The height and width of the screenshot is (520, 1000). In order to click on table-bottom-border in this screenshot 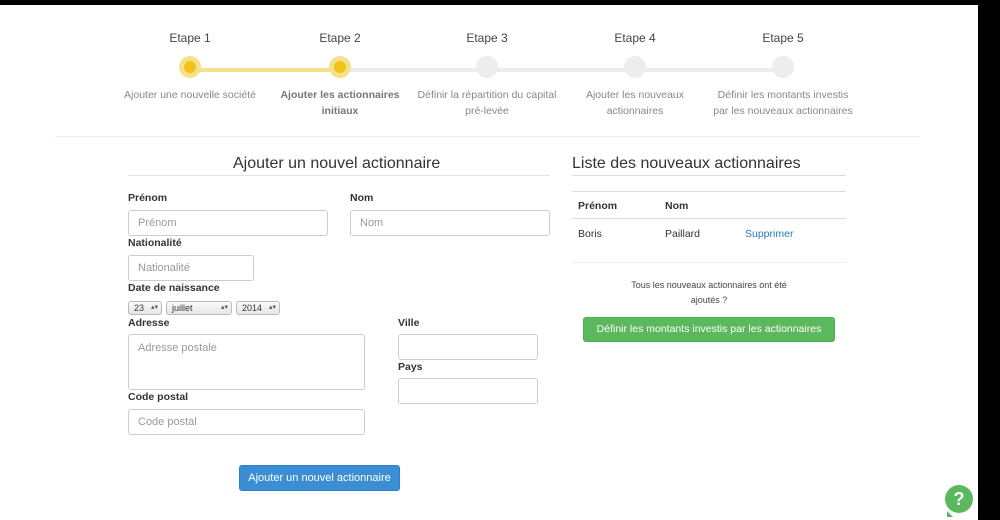, I will do `click(709, 262)`.